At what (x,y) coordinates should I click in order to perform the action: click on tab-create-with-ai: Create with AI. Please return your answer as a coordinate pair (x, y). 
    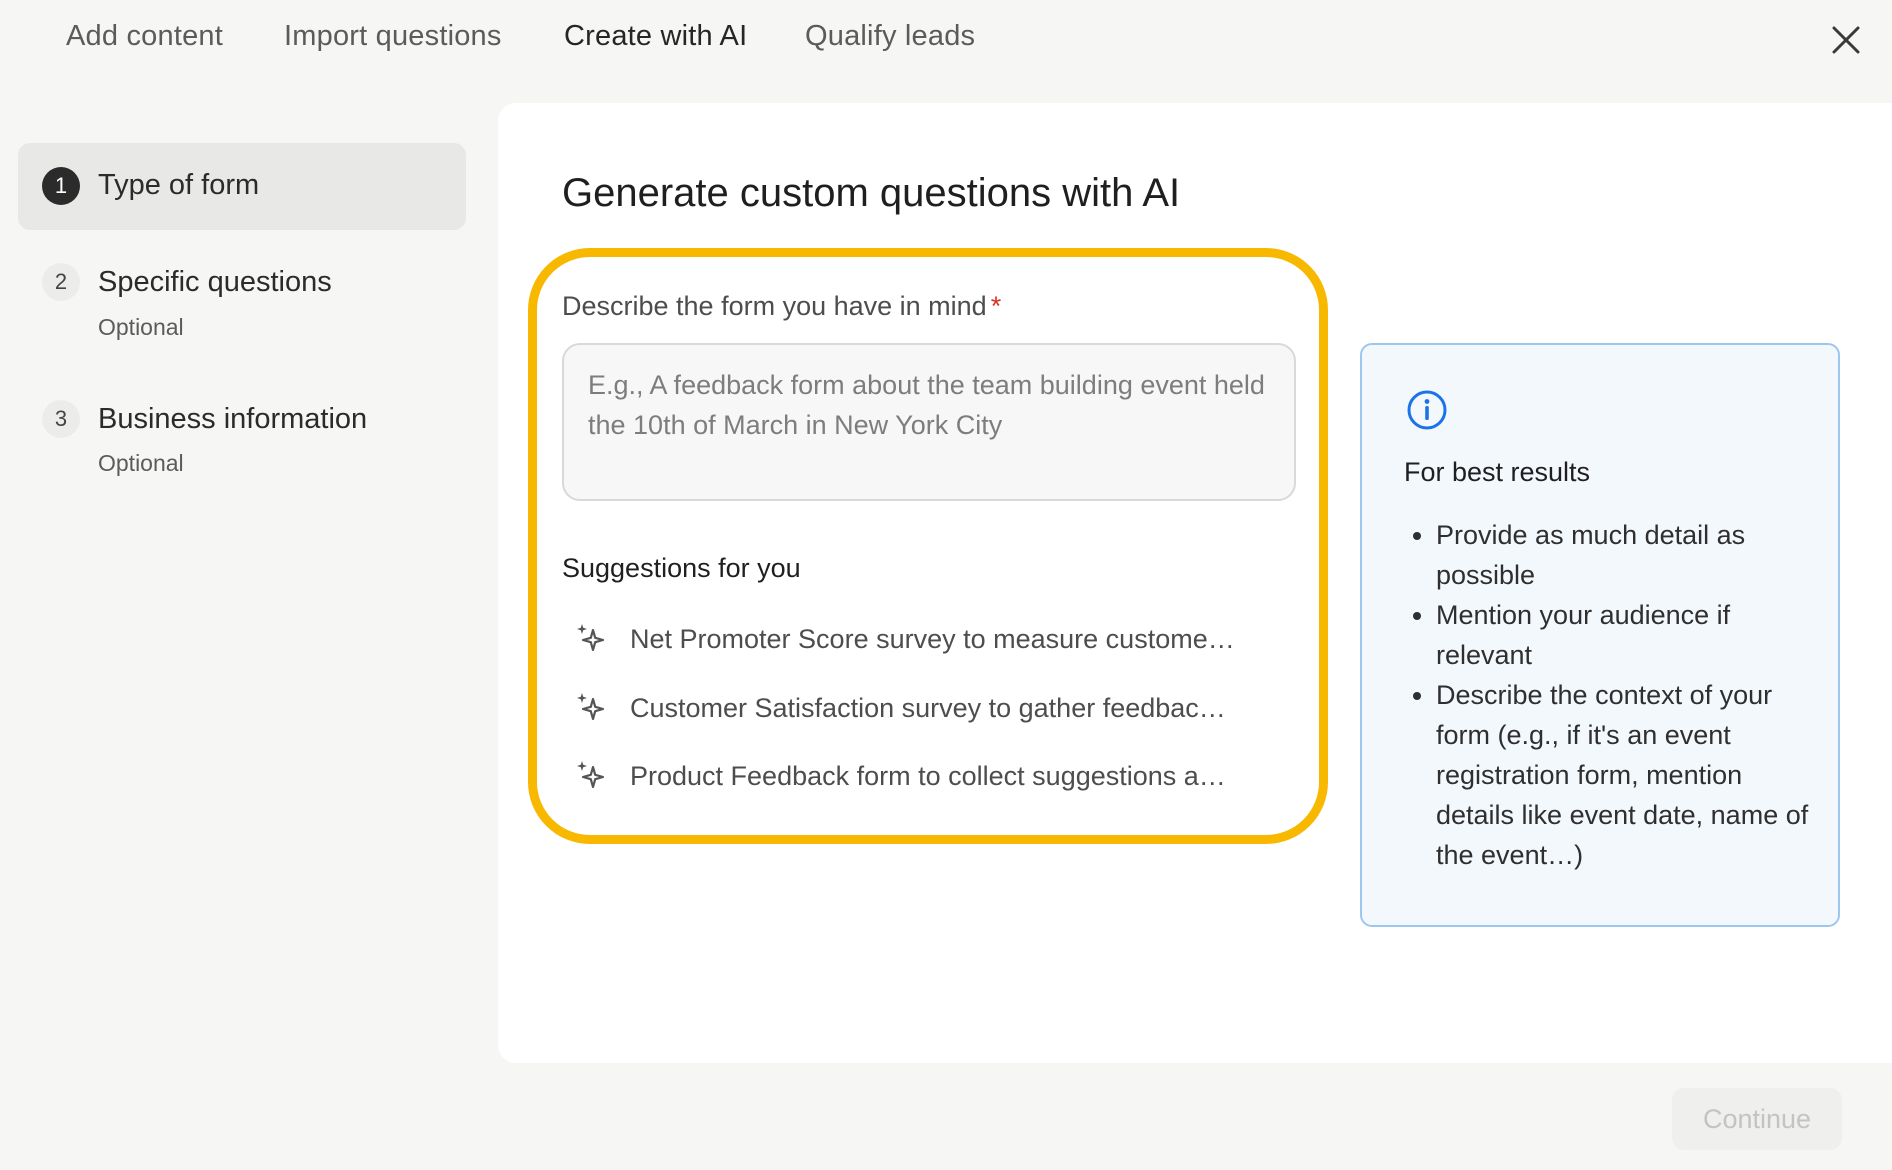
    Looking at the image, I should click on (655, 36).